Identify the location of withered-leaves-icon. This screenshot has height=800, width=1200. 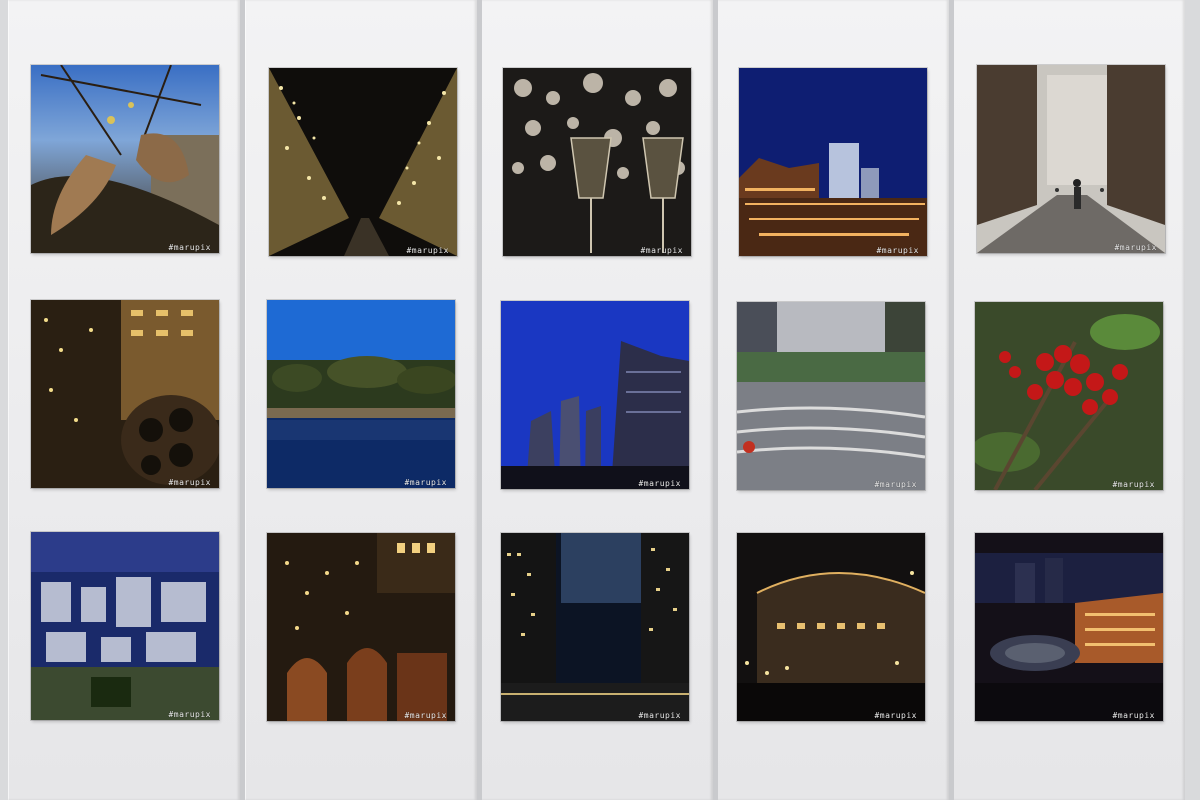
(125, 159).